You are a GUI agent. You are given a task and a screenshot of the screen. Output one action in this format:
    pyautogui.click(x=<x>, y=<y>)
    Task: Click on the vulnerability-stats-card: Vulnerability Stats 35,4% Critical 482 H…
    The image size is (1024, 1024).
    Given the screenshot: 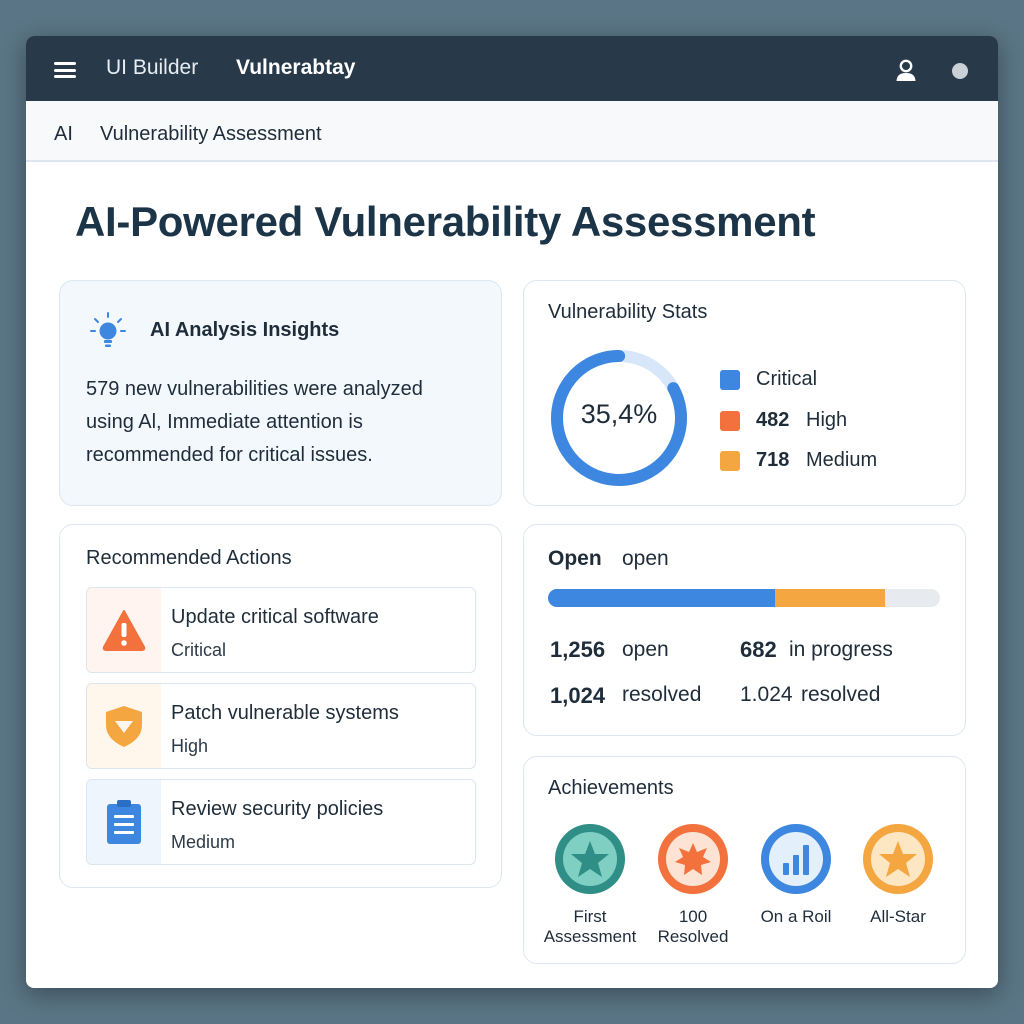 What is the action you would take?
    pyautogui.click(x=744, y=393)
    